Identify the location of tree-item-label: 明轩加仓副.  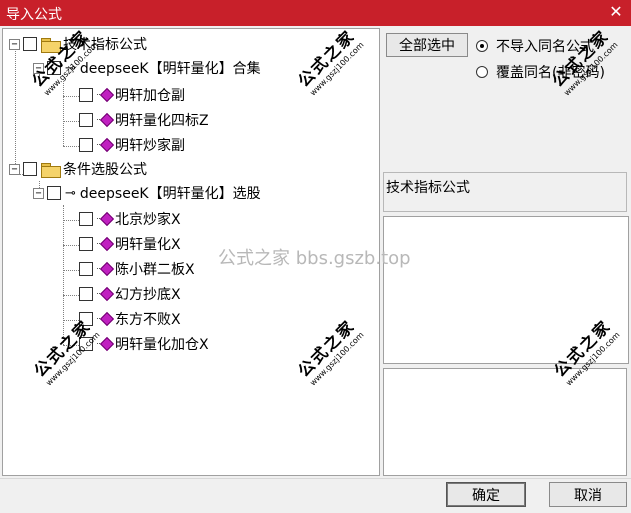
(150, 96).